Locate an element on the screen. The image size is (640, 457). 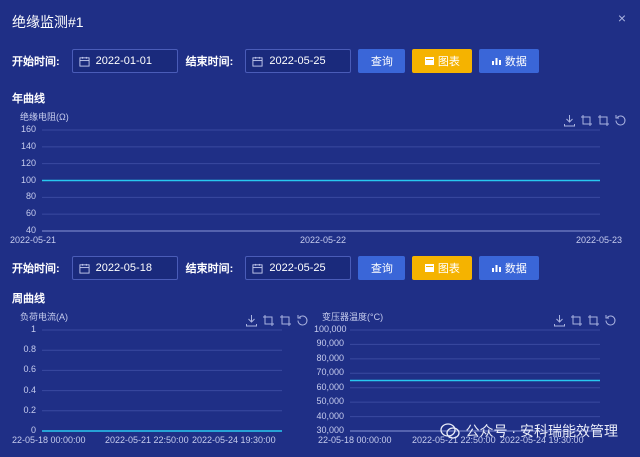
chart2-ylabel: 负荷电流(A) is located at coordinates (44, 317).